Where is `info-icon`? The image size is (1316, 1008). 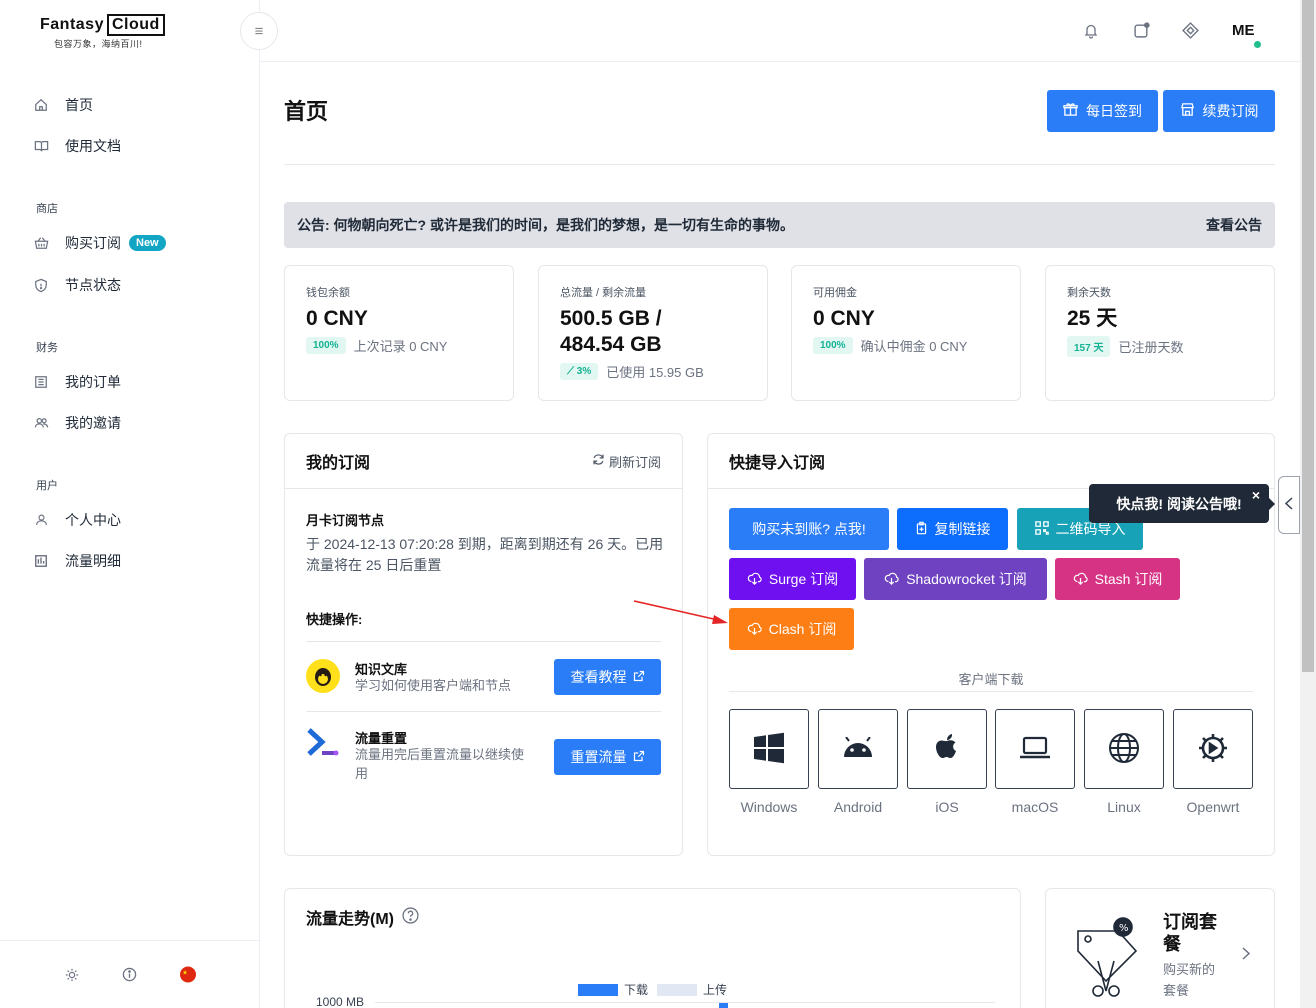 info-icon is located at coordinates (130, 975).